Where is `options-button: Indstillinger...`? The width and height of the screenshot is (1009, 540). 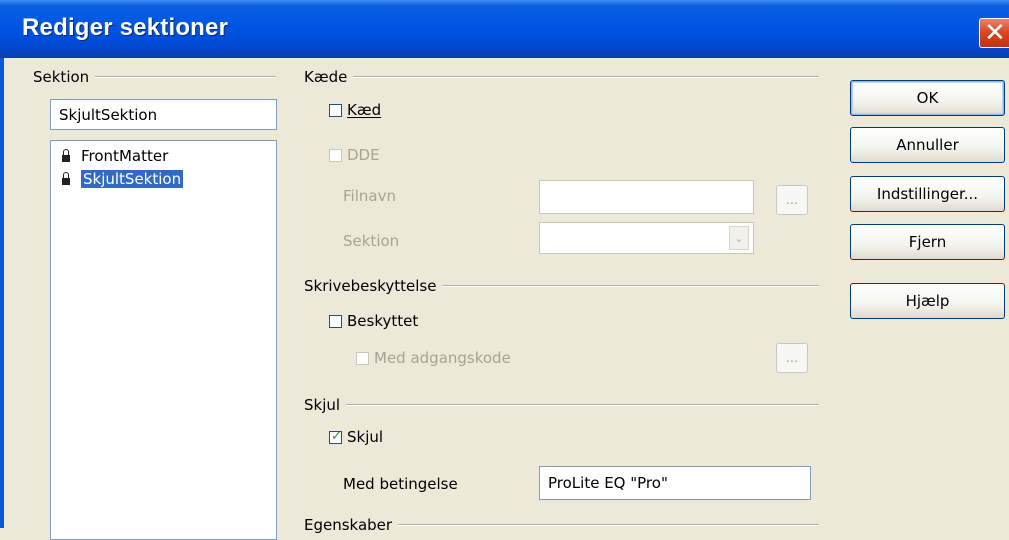
options-button: Indstillinger... is located at coordinates (927, 194).